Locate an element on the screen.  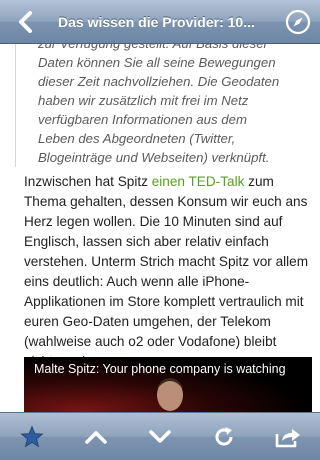
quote-line: zur Verfügung gestellt. Auf Basis dieser is located at coordinates (175, 48).